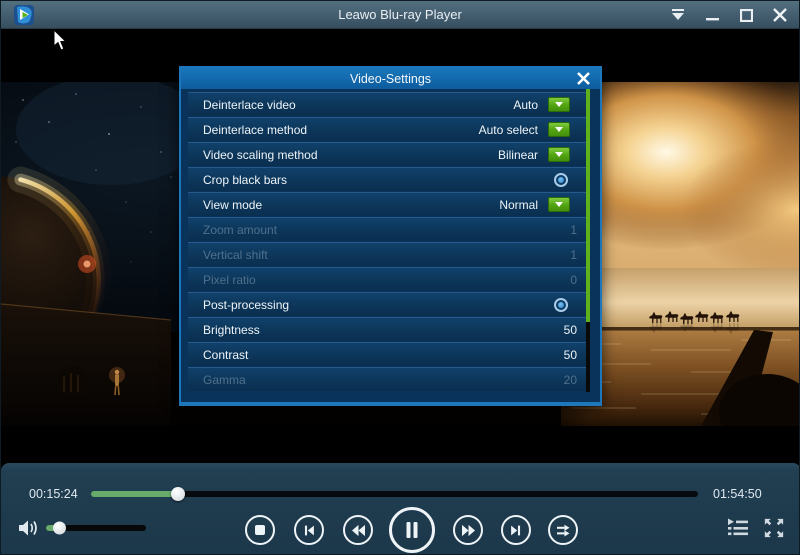  What do you see at coordinates (309, 530) in the screenshot?
I see `previous-button` at bounding box center [309, 530].